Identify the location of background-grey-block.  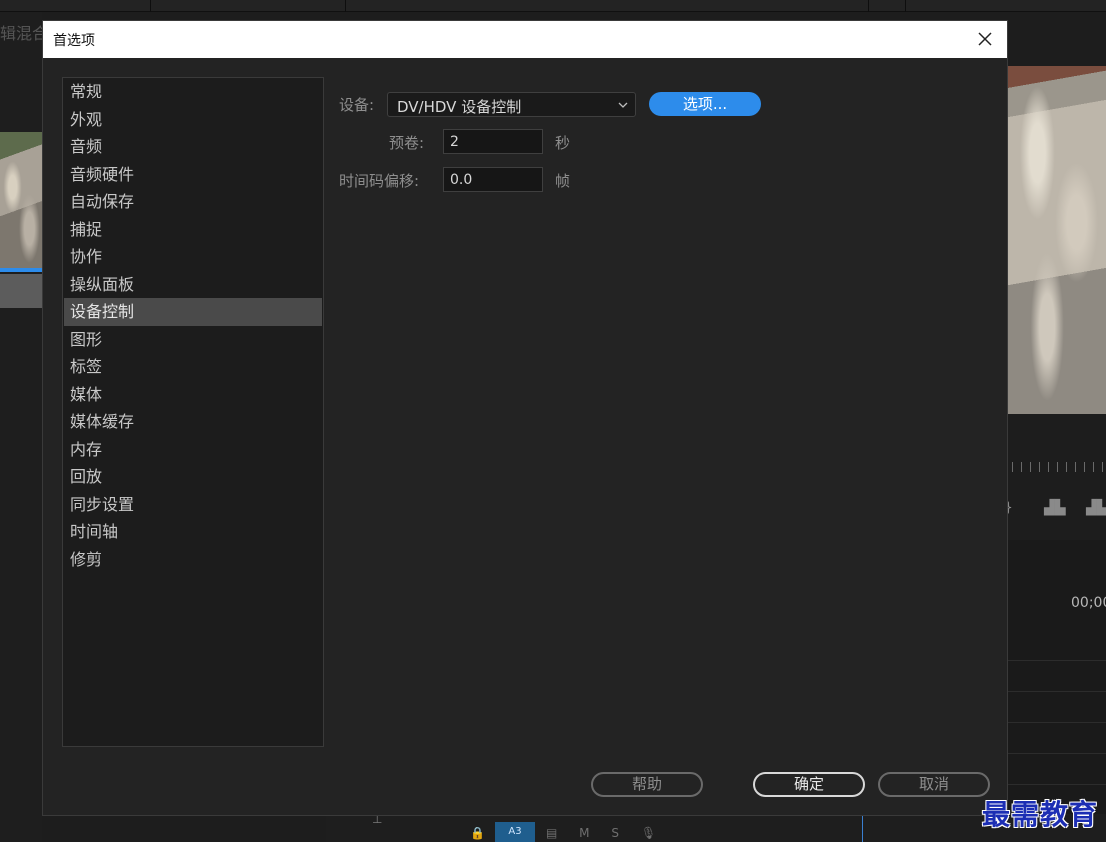
(21, 291).